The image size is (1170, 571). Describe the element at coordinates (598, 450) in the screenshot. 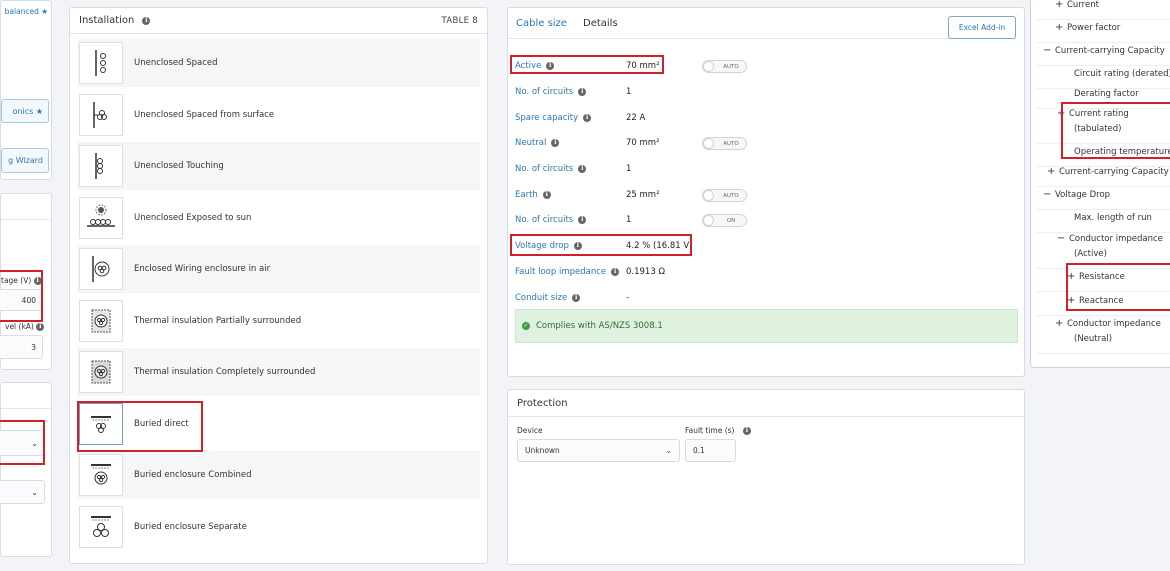

I see `device-select: Unknown ⌄` at that location.